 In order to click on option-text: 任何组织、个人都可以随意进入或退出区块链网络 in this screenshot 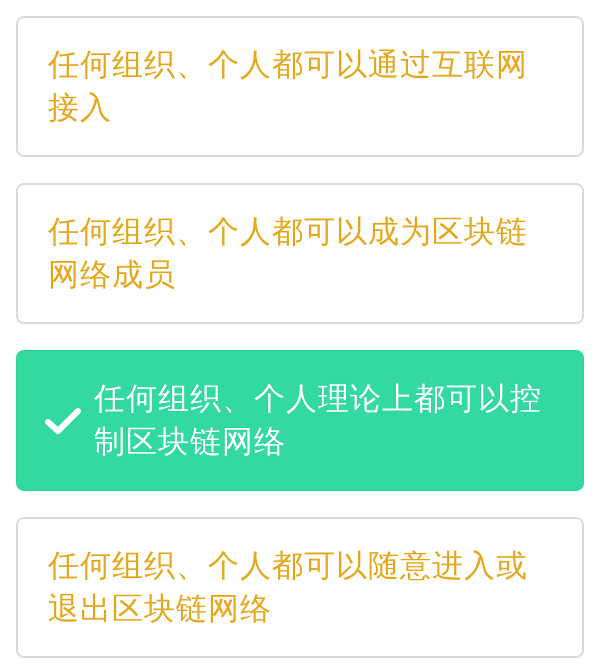, I will do `click(288, 587)`.